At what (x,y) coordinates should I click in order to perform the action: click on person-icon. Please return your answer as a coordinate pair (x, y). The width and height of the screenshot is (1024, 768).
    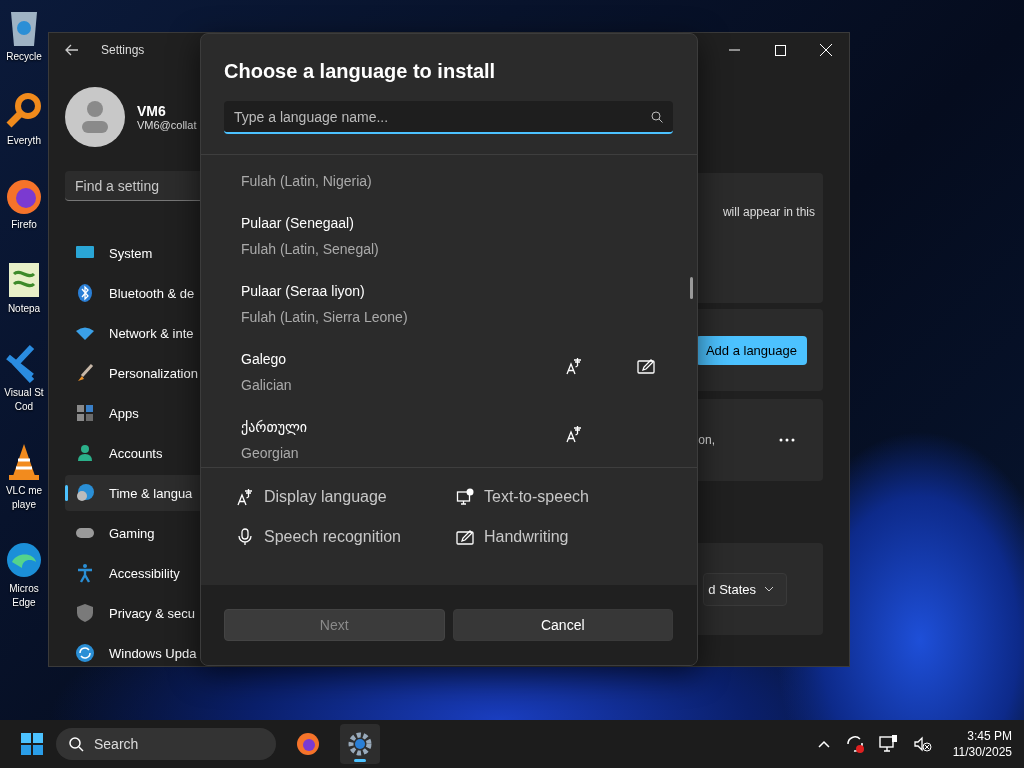
    Looking at the image, I should click on (85, 453).